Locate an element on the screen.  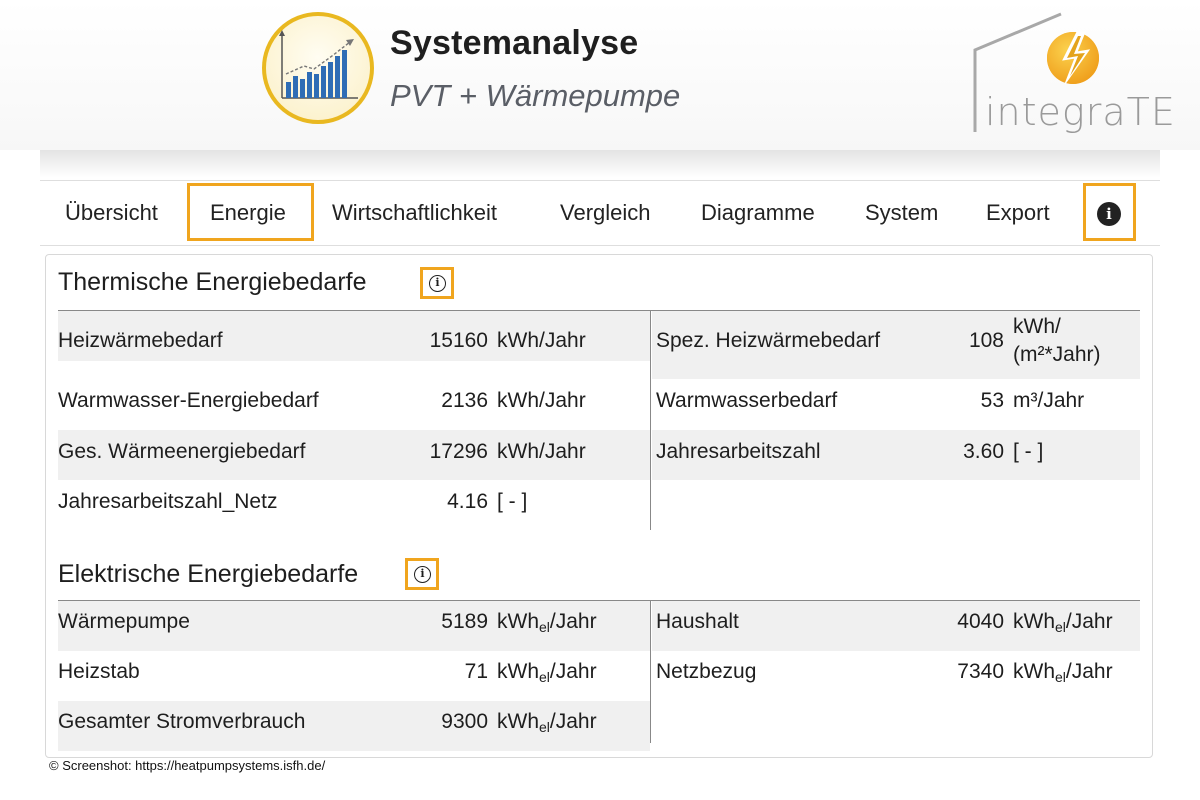
label-waermepumpe: Wärmepumpe is located at coordinates (124, 621).